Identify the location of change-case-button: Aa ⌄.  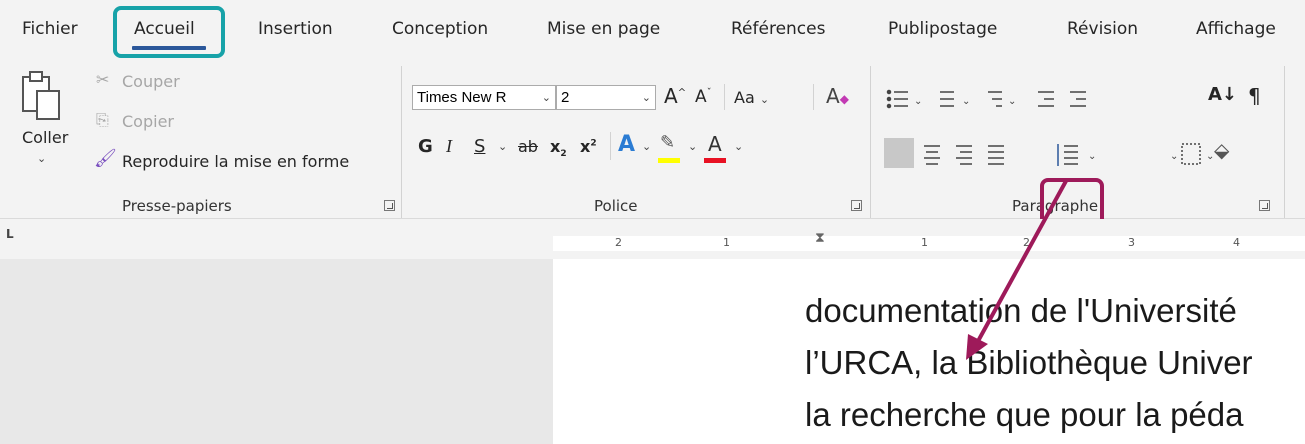
(751, 97).